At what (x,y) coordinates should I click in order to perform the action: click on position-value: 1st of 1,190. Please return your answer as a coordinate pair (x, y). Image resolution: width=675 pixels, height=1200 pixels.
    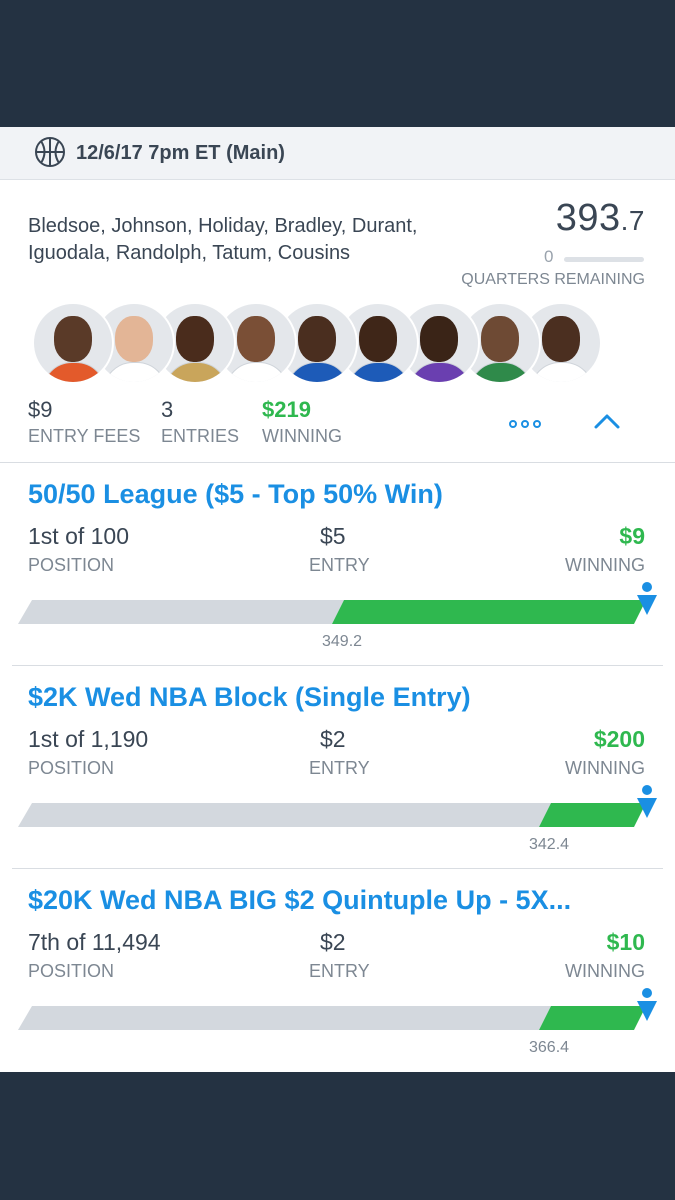
    Looking at the image, I should click on (88, 739).